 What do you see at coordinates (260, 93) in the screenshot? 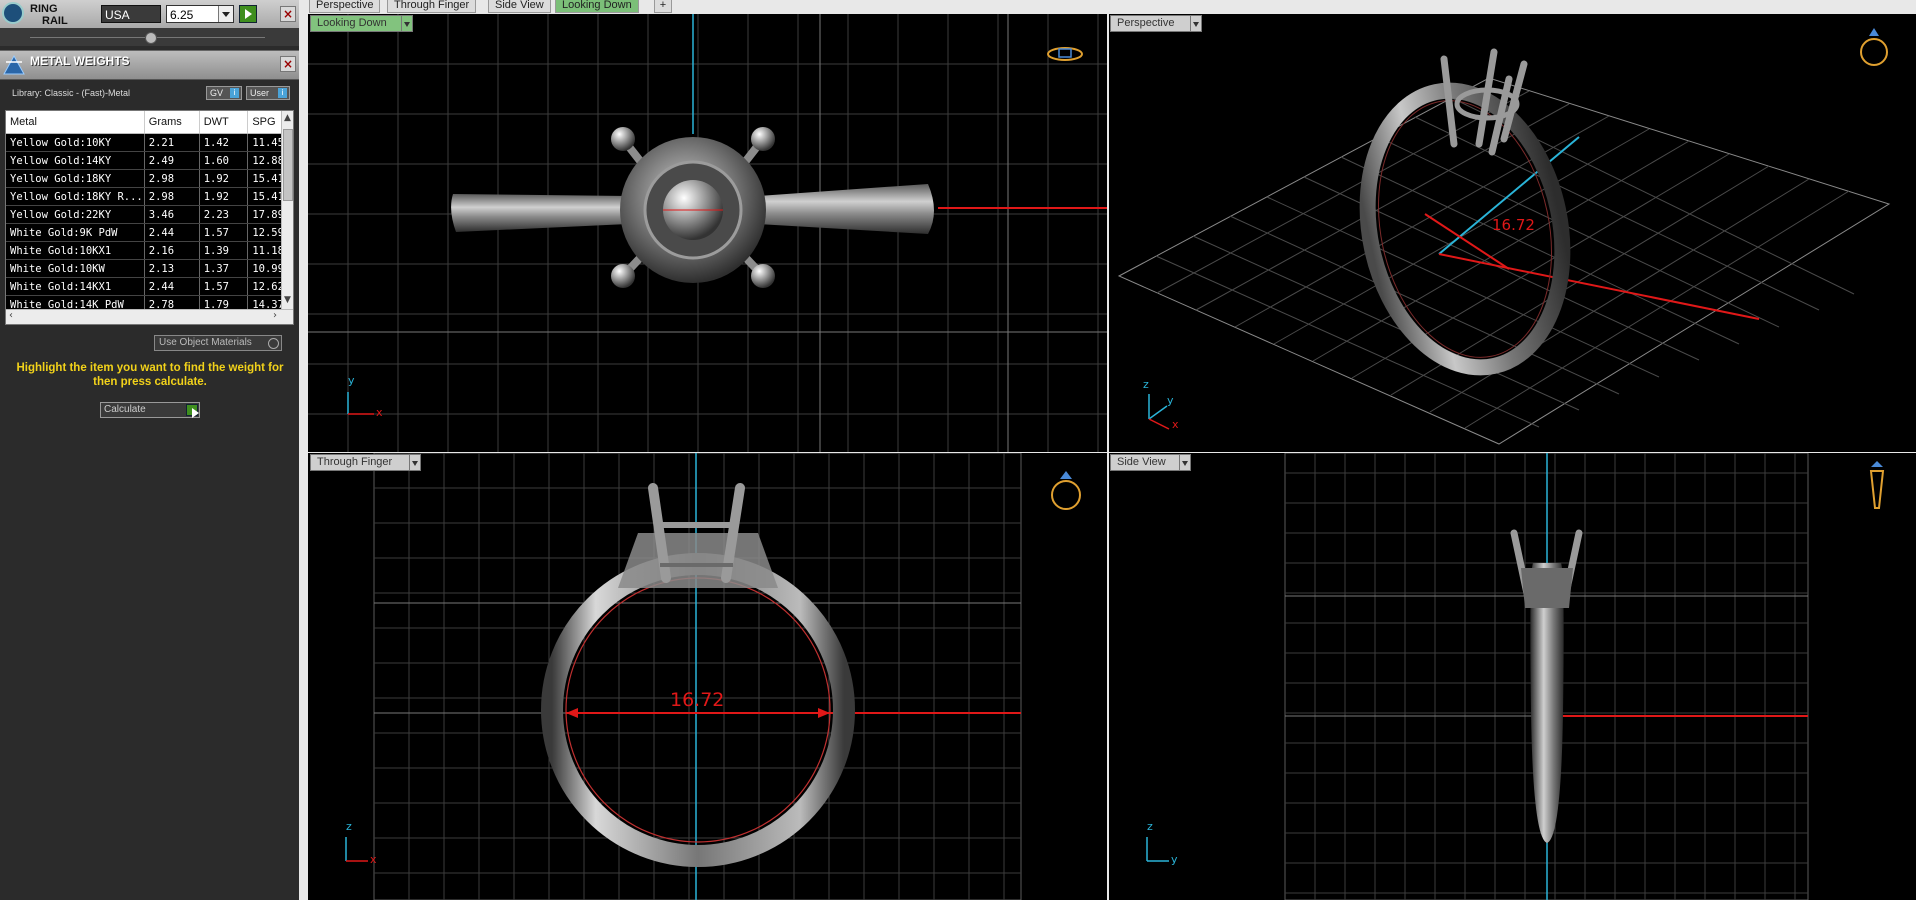
I see `user-toggle-label: User` at bounding box center [260, 93].